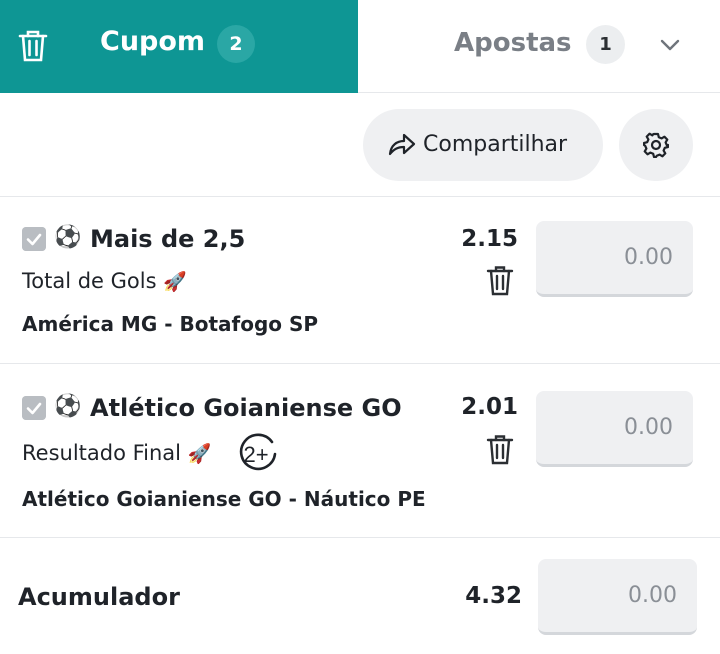  What do you see at coordinates (249, 324) in the screenshot?
I see `match-away: Botafogo SP` at bounding box center [249, 324].